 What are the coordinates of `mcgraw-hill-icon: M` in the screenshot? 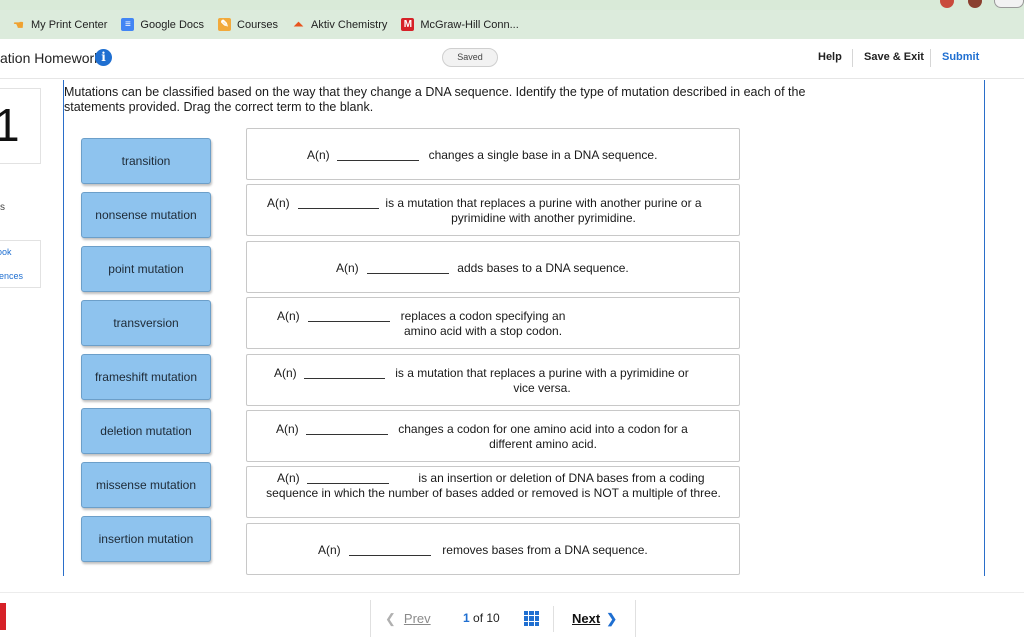 It's located at (408, 24).